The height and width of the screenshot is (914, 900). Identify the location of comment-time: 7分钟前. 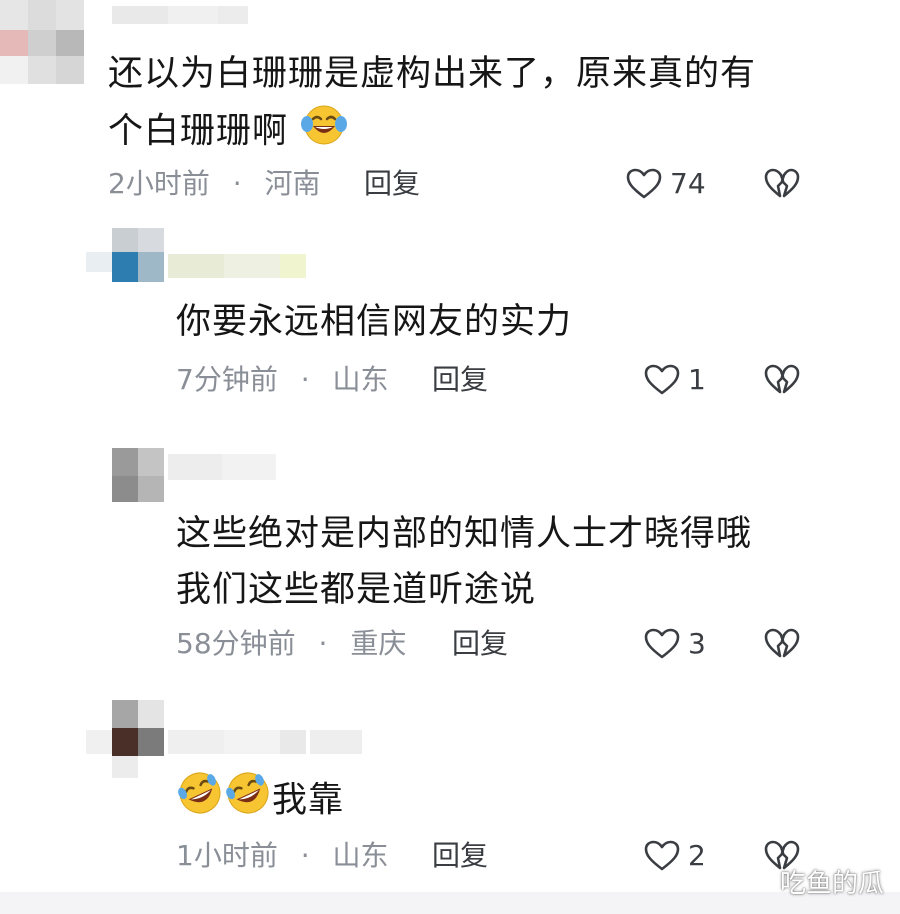
(227, 379).